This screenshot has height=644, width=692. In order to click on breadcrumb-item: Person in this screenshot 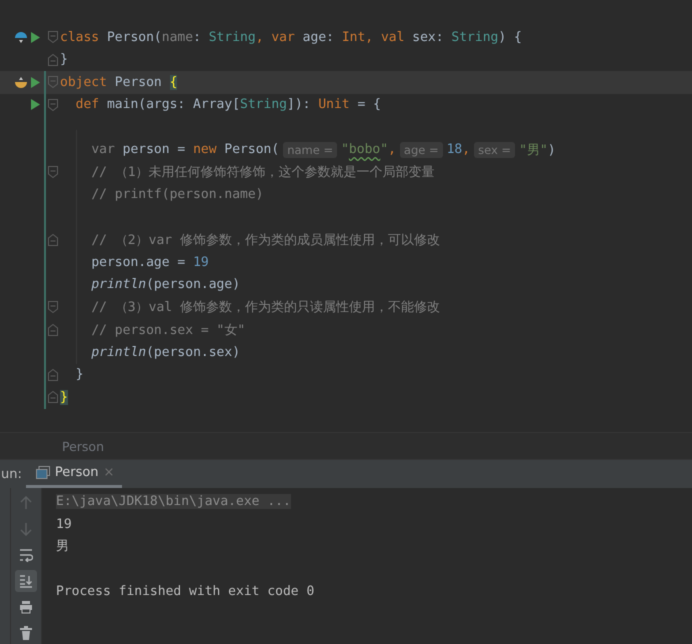, I will do `click(83, 446)`.